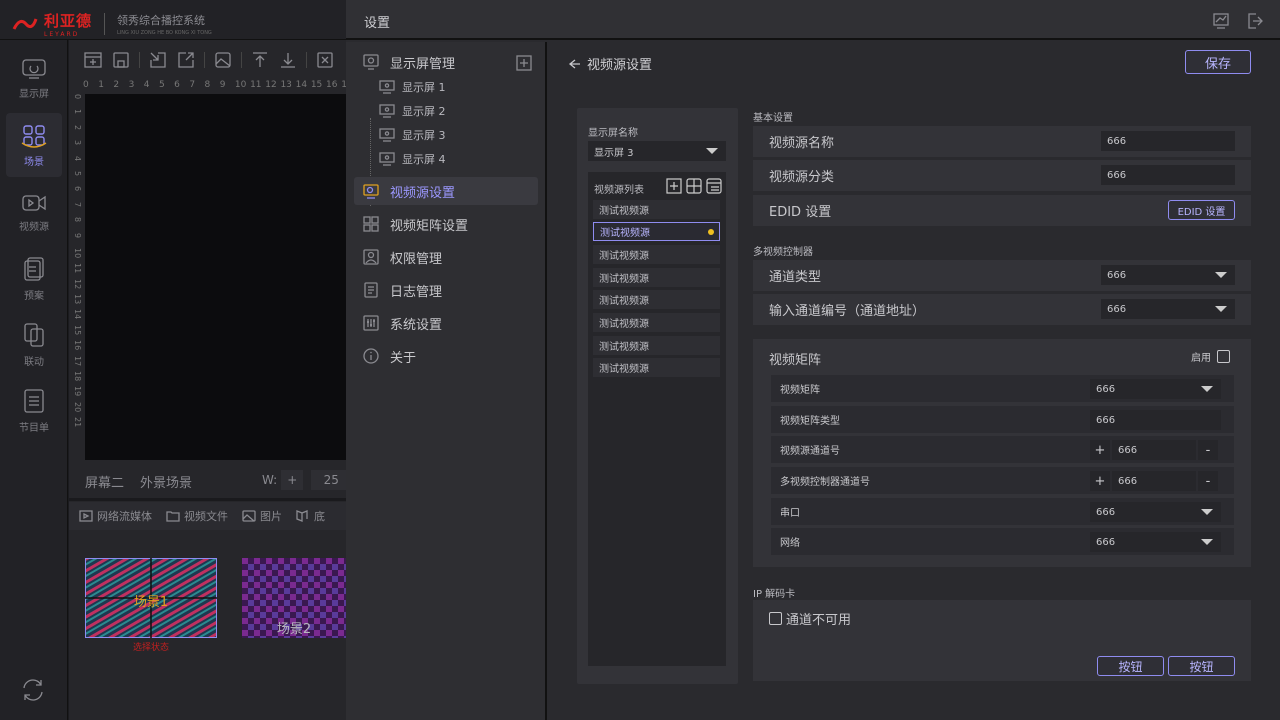  What do you see at coordinates (657, 151) in the screenshot?
I see `screen-select: 显示屏 3` at bounding box center [657, 151].